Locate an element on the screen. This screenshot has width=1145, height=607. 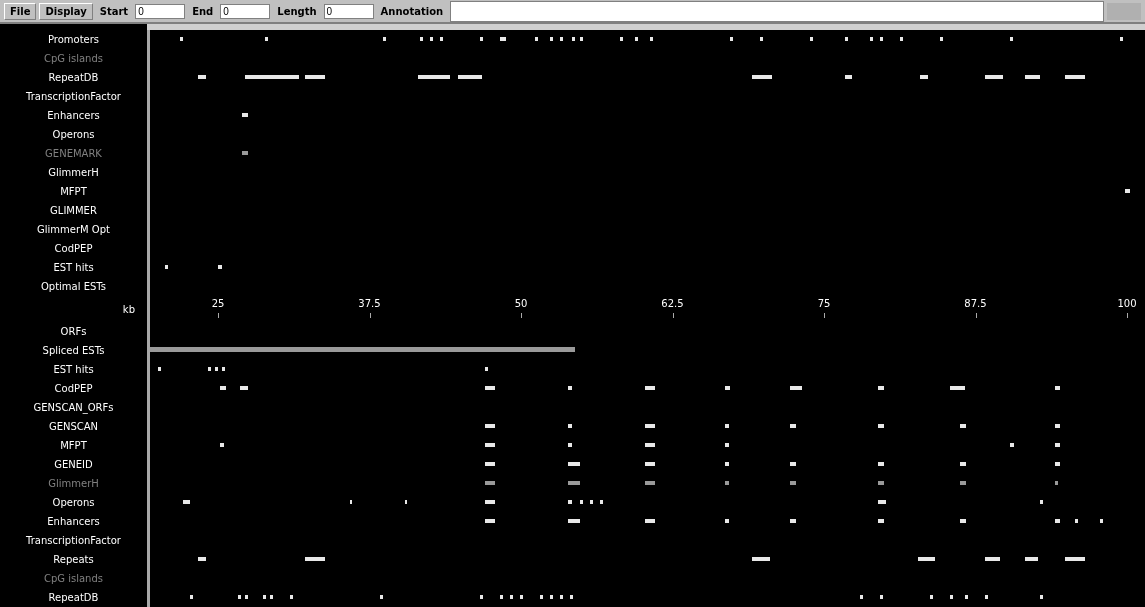
scale-label: 50 is located at coordinates (521, 303).